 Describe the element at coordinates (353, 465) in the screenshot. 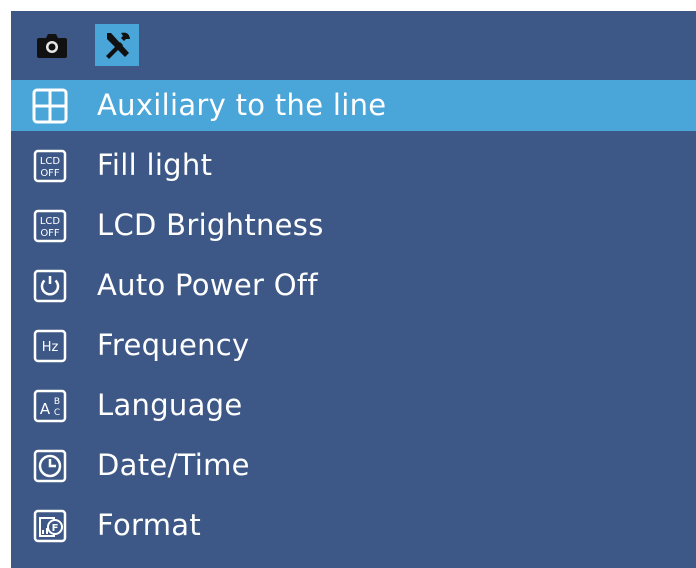

I see `menu-item-date-time: Date/Time` at that location.